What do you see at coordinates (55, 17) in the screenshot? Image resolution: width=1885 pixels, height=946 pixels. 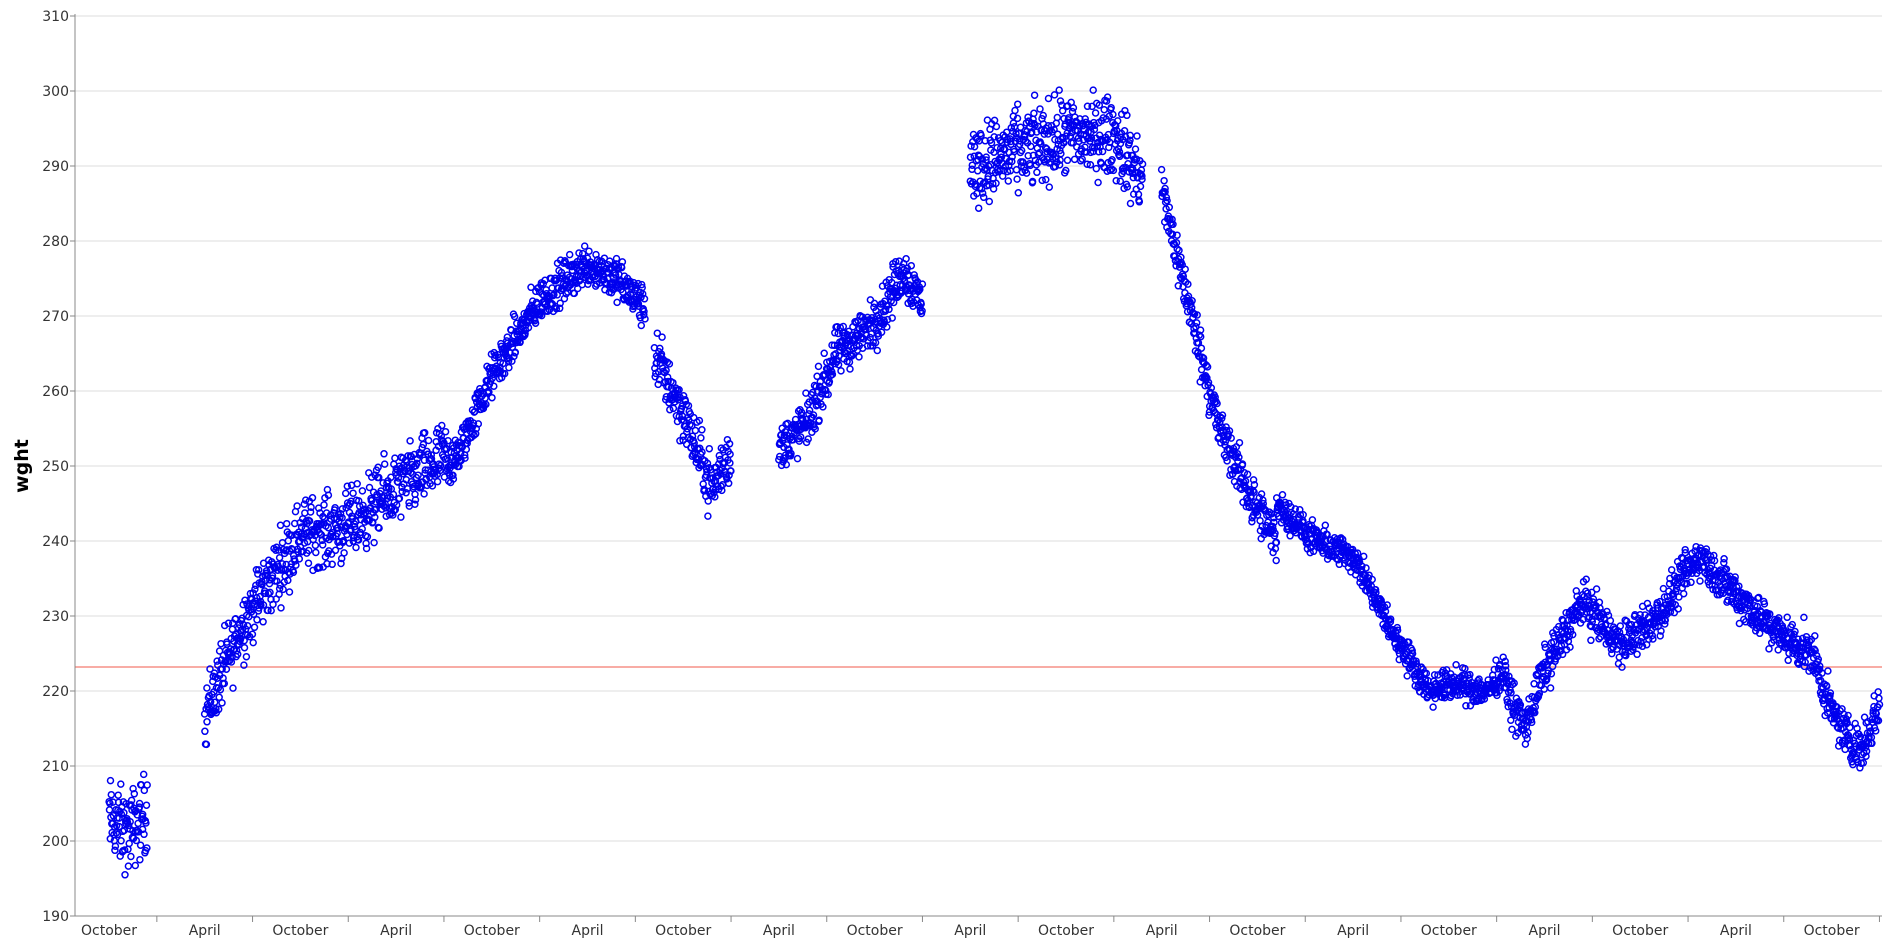 I see `y-tick-label: 310` at bounding box center [55, 17].